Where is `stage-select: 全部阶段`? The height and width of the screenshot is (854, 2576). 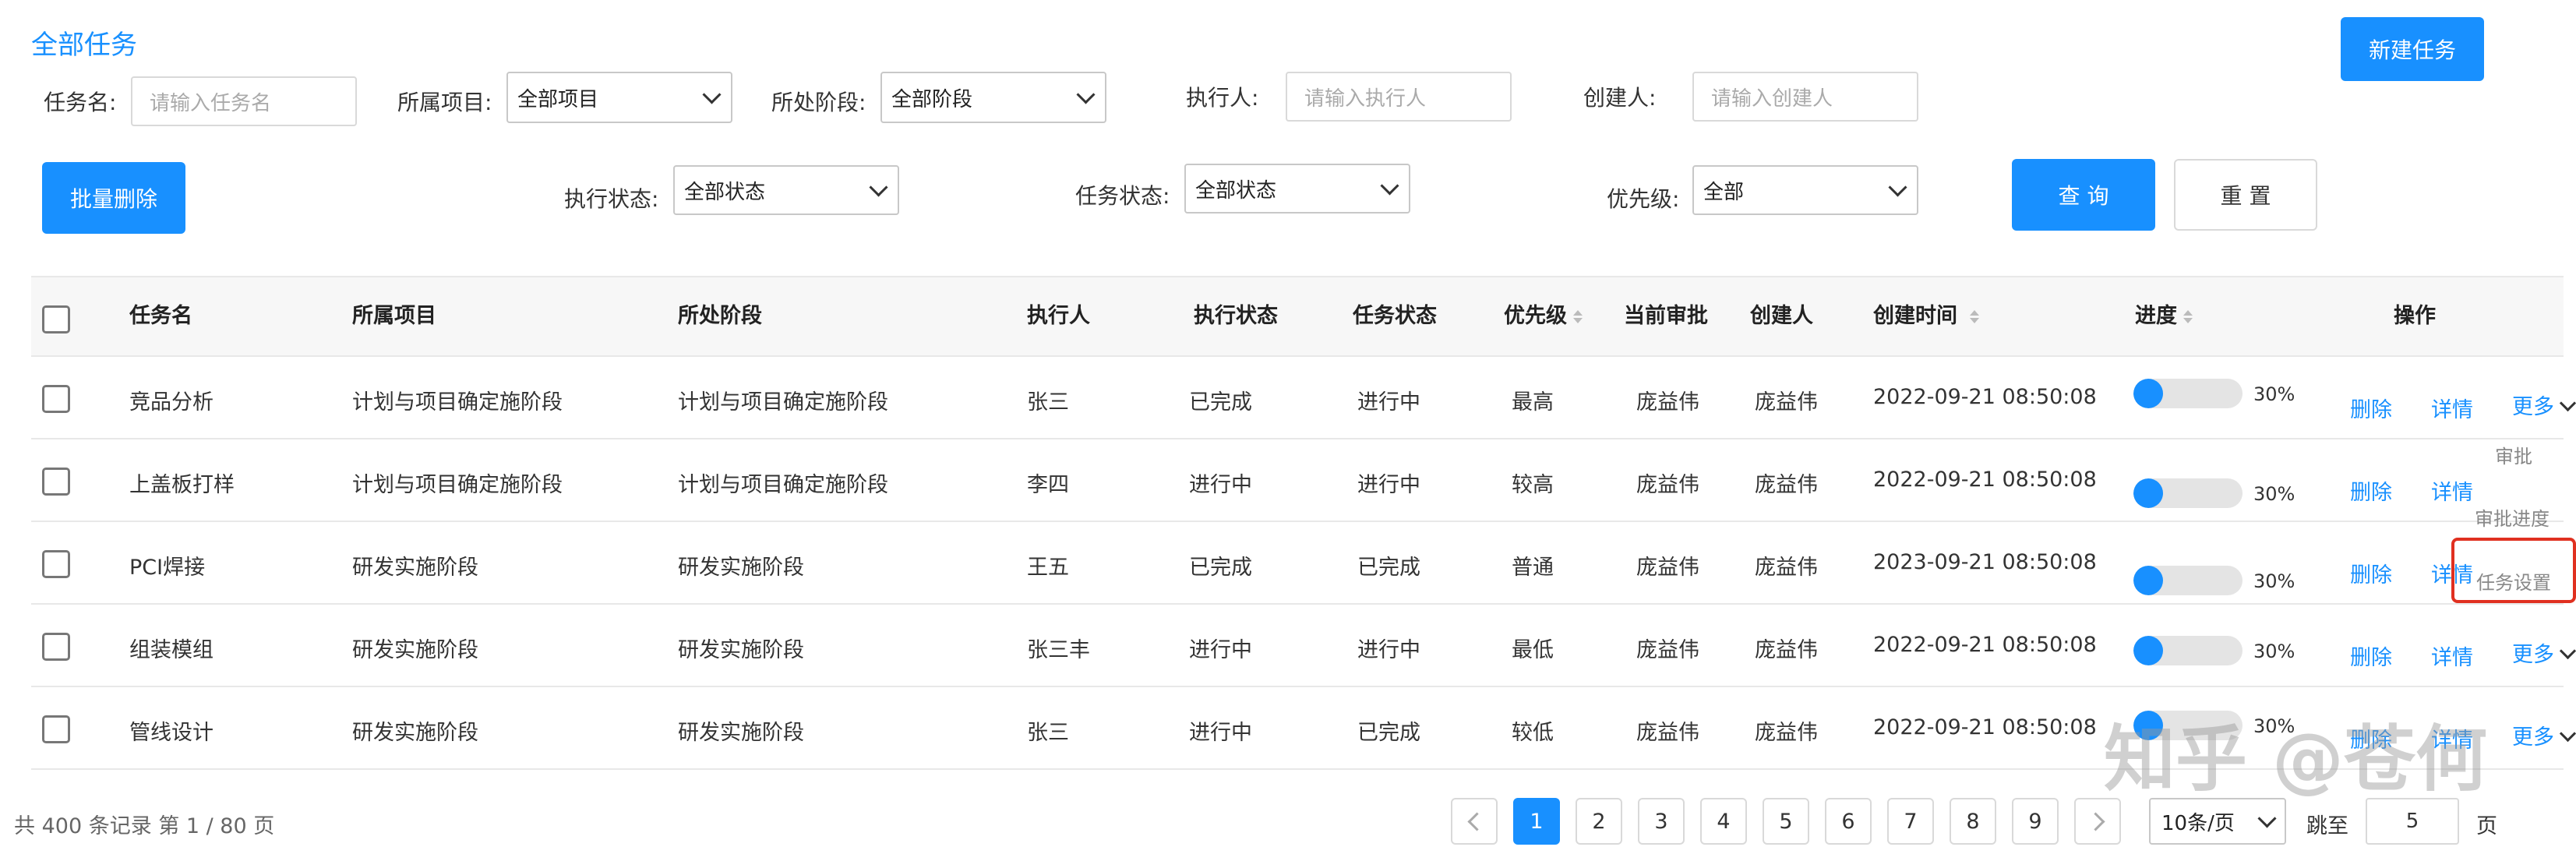
stage-select: 全部阶段 is located at coordinates (993, 98).